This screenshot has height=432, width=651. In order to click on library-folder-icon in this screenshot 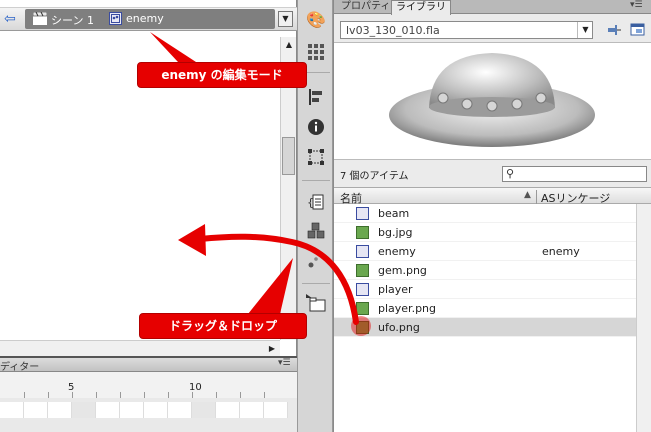, I will do `click(316, 304)`.